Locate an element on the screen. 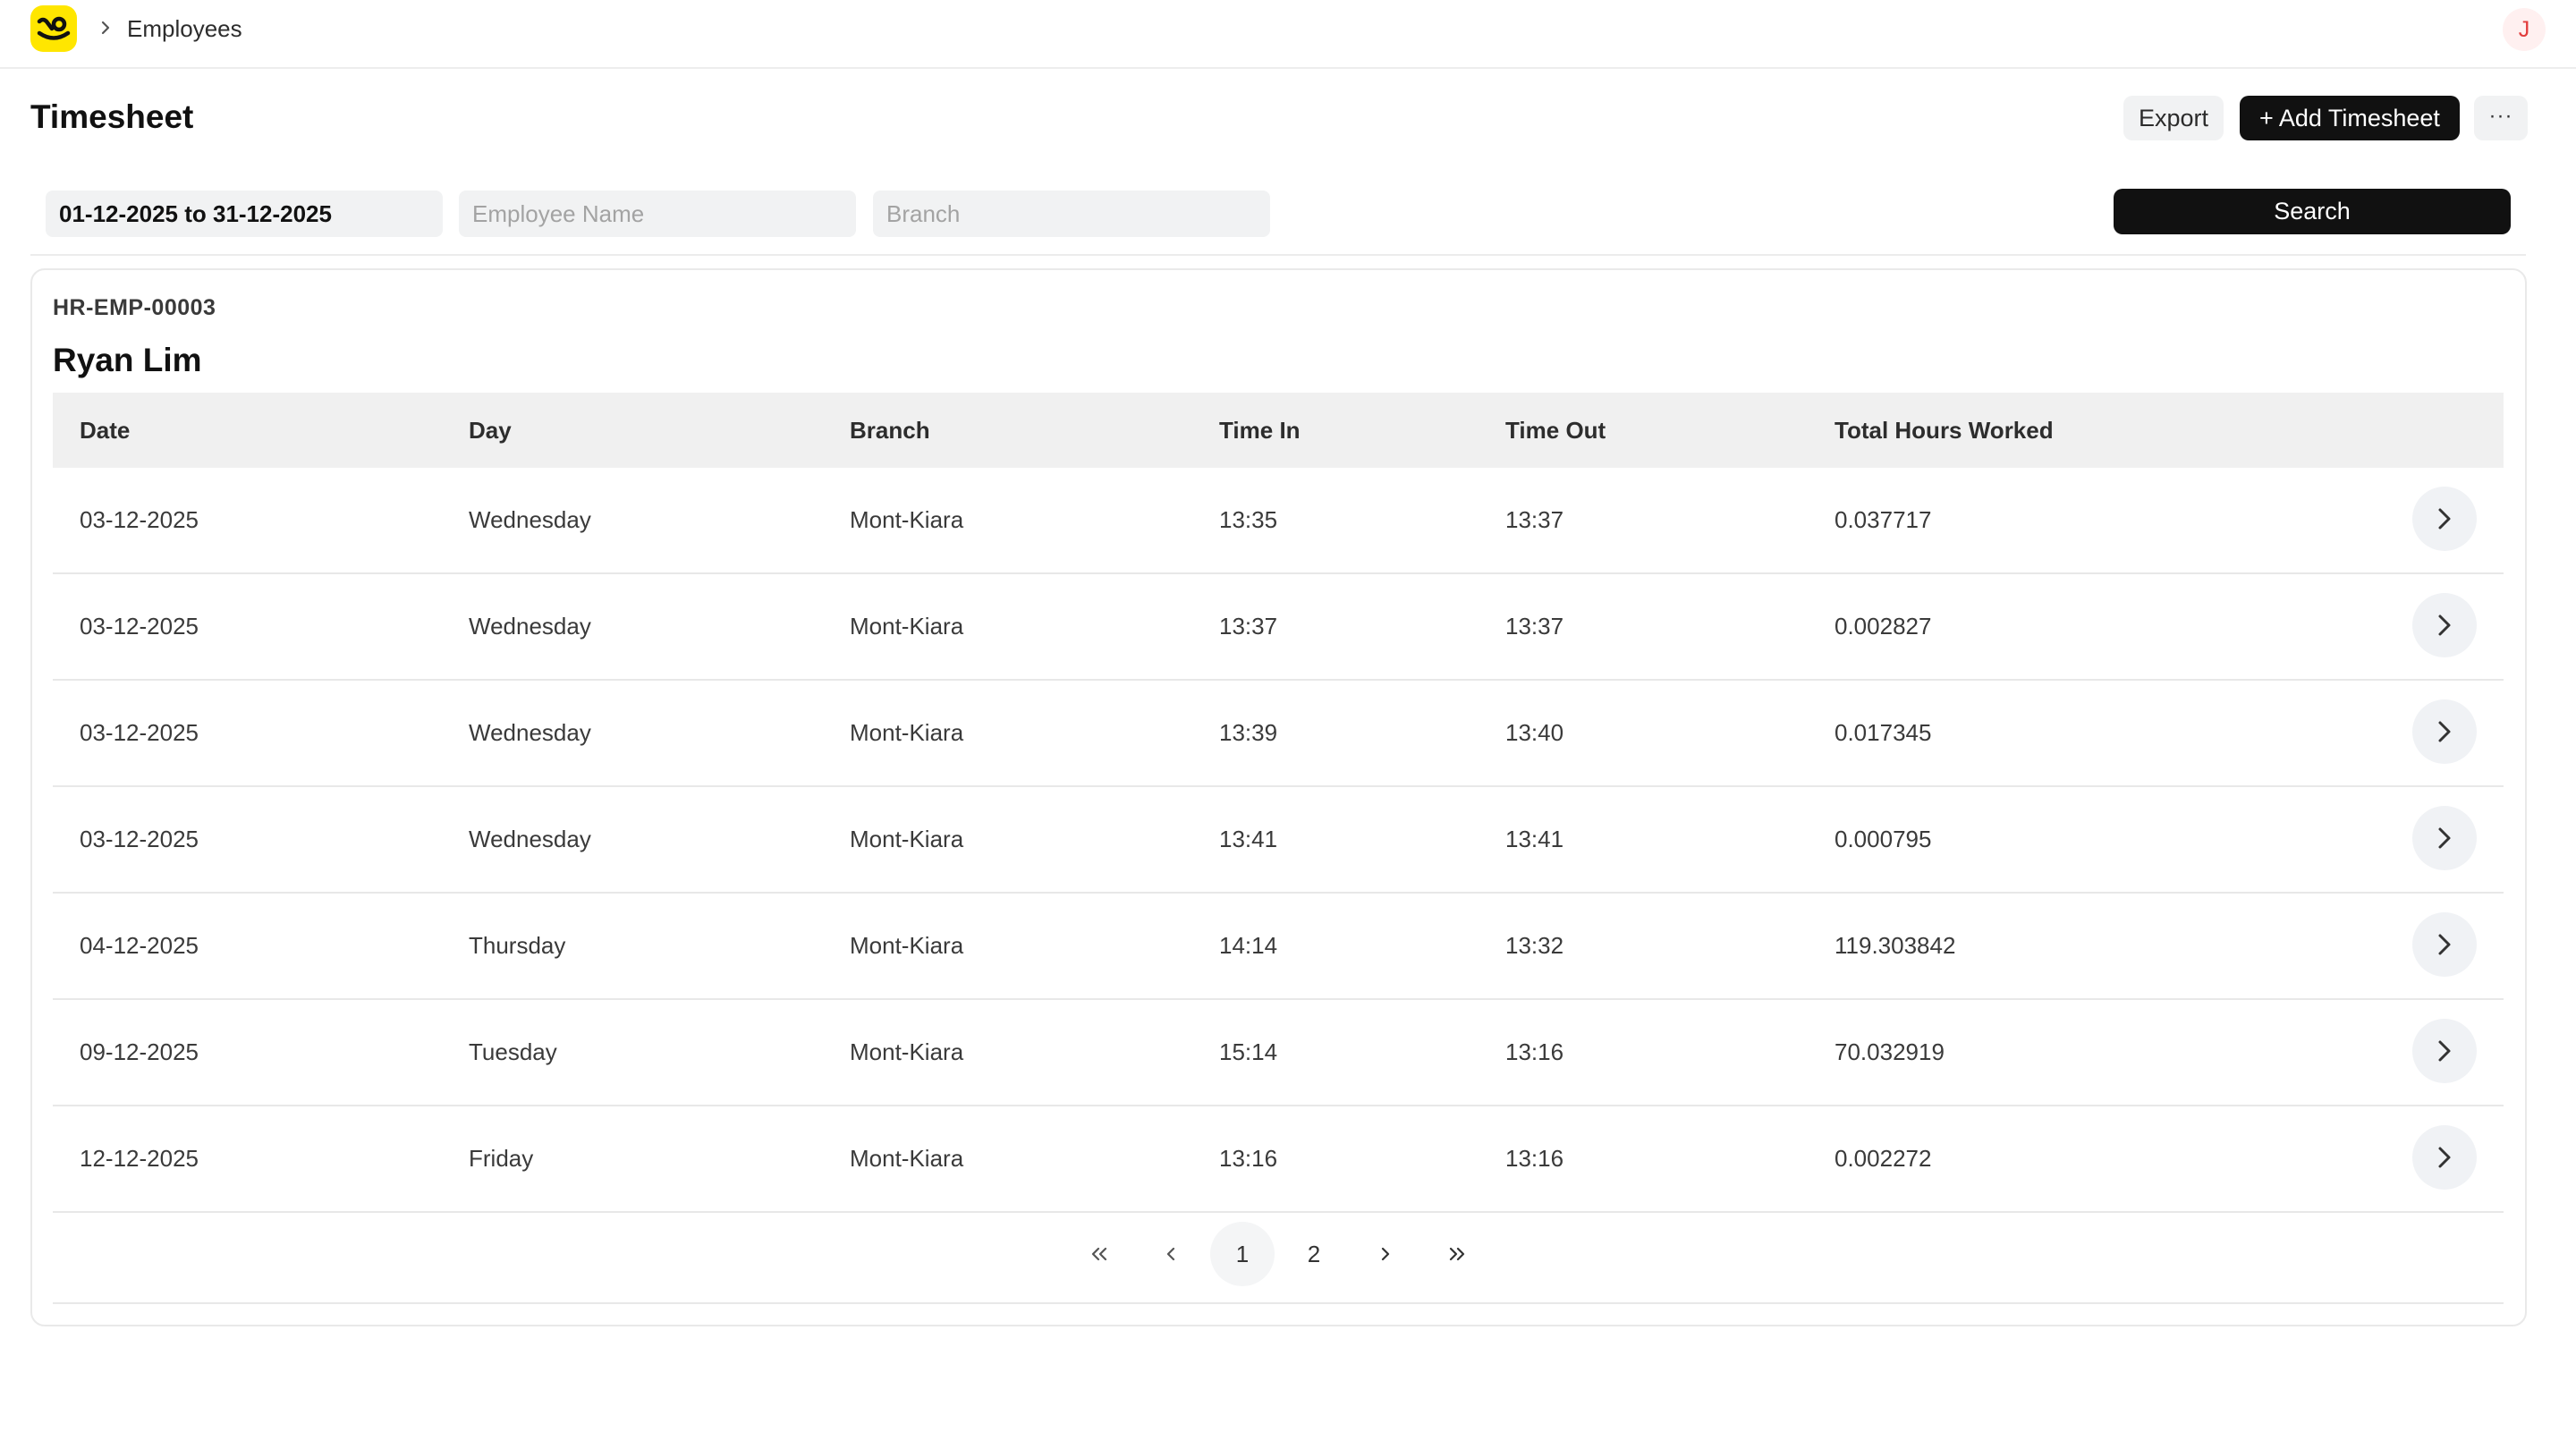 The height and width of the screenshot is (1449, 2576). cell-date: 04-12-2025 is located at coordinates (139, 945).